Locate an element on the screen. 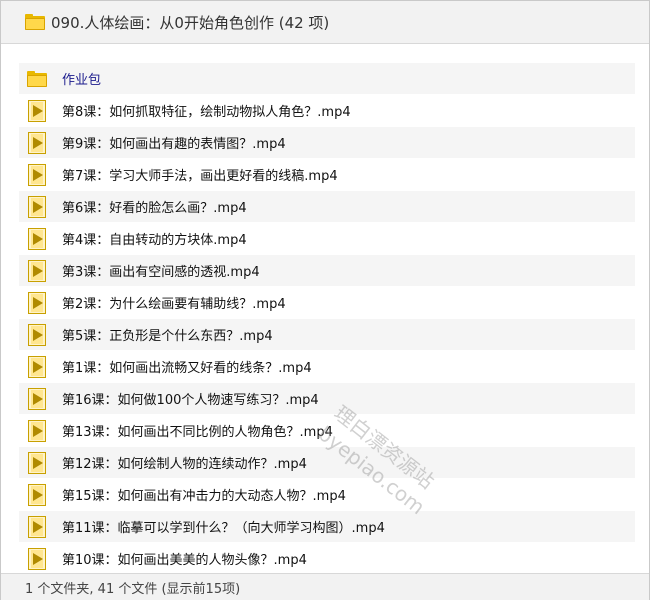 Image resolution: width=650 pixels, height=600 pixels. list-item-file: 第15课：如何画出有冲击力的大动态人物？.mp4 is located at coordinates (327, 494).